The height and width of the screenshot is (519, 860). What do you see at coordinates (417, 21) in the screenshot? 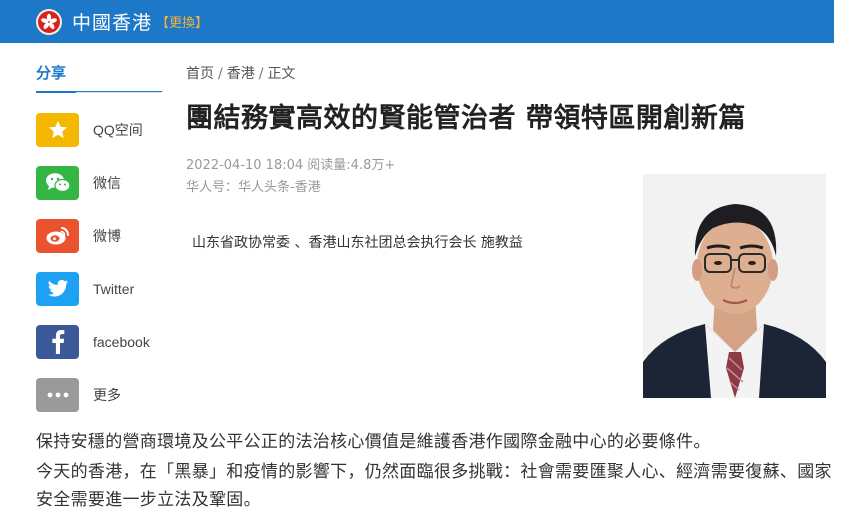
I see `site-header: 中國香港 【更換】` at bounding box center [417, 21].